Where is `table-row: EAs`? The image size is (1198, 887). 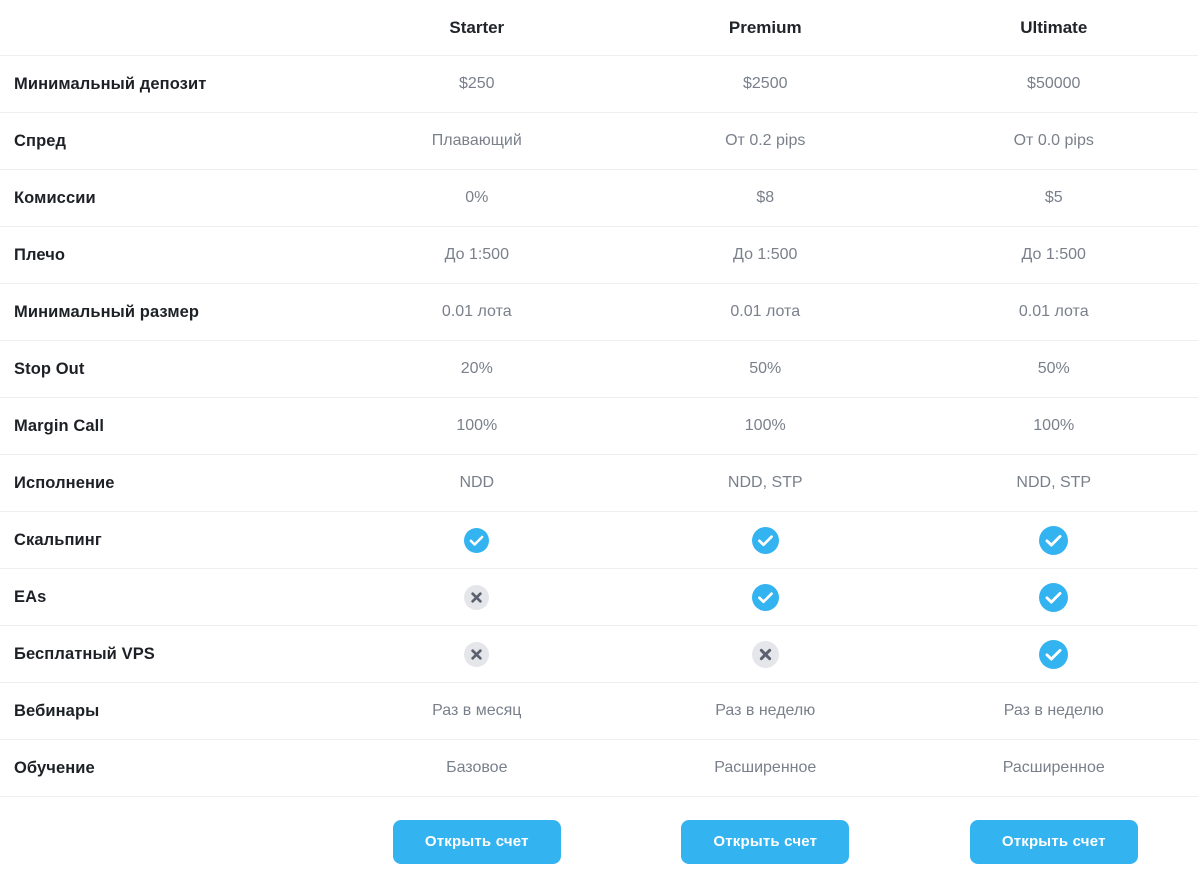
table-row: EAs is located at coordinates (599, 597).